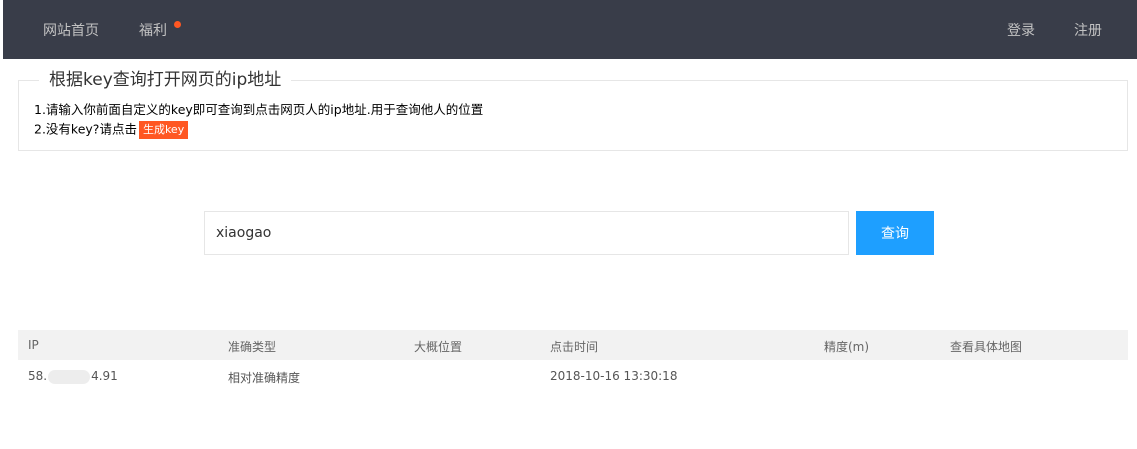 The width and height of the screenshot is (1137, 449). What do you see at coordinates (438, 347) in the screenshot?
I see `header-location: 大概位置` at bounding box center [438, 347].